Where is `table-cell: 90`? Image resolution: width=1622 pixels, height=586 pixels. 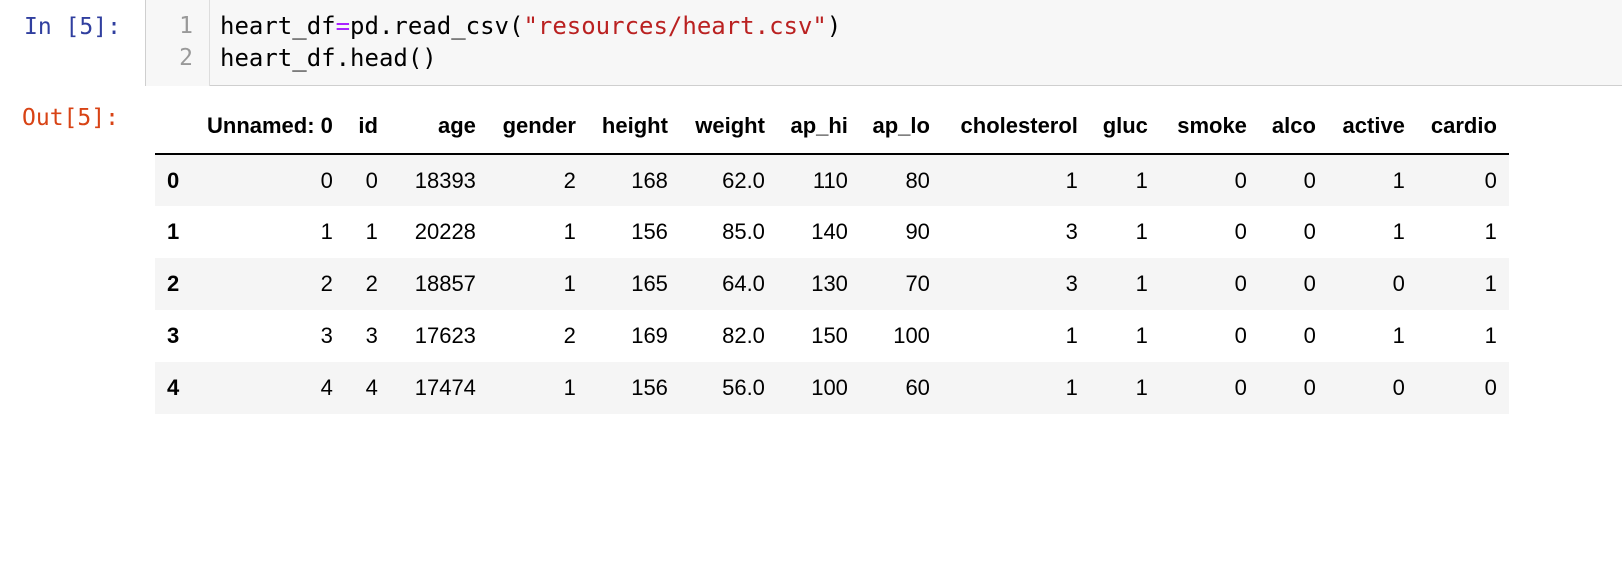 table-cell: 90 is located at coordinates (917, 231).